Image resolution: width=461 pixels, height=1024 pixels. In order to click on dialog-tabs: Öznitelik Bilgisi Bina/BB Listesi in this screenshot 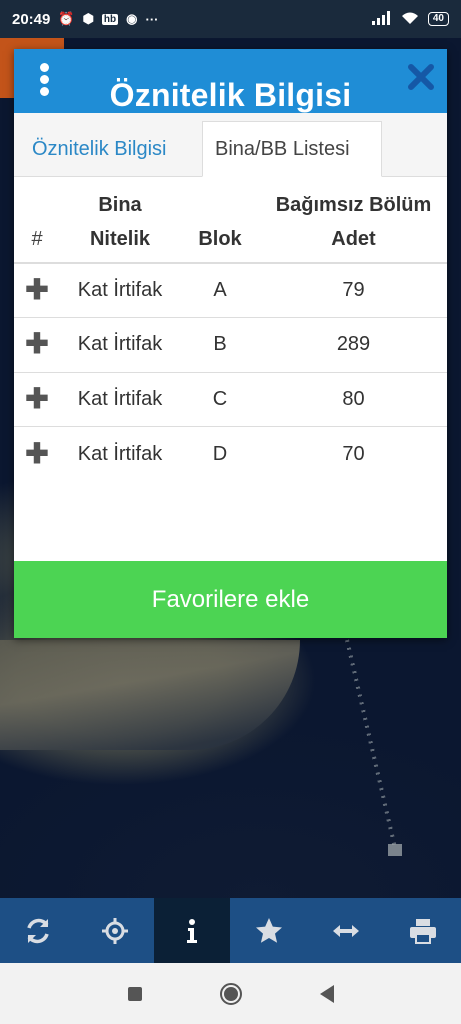, I will do `click(230, 145)`.